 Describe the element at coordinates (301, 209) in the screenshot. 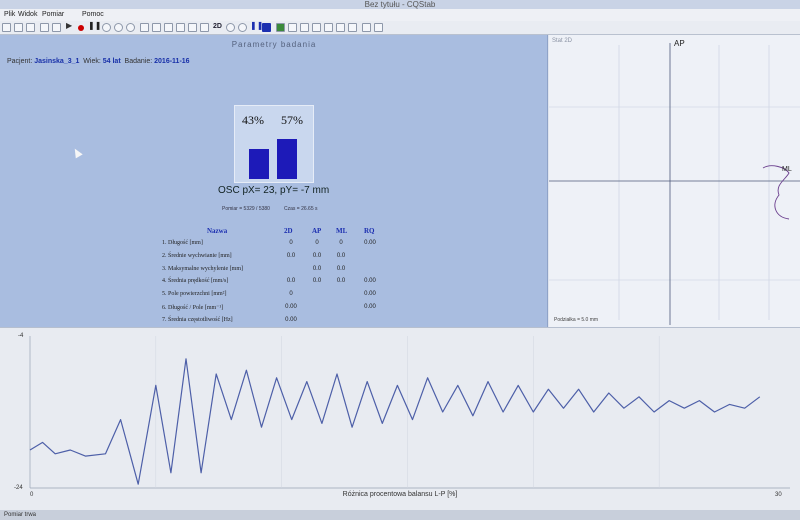

I see `czas-readout: Czas = 26.65 s` at that location.